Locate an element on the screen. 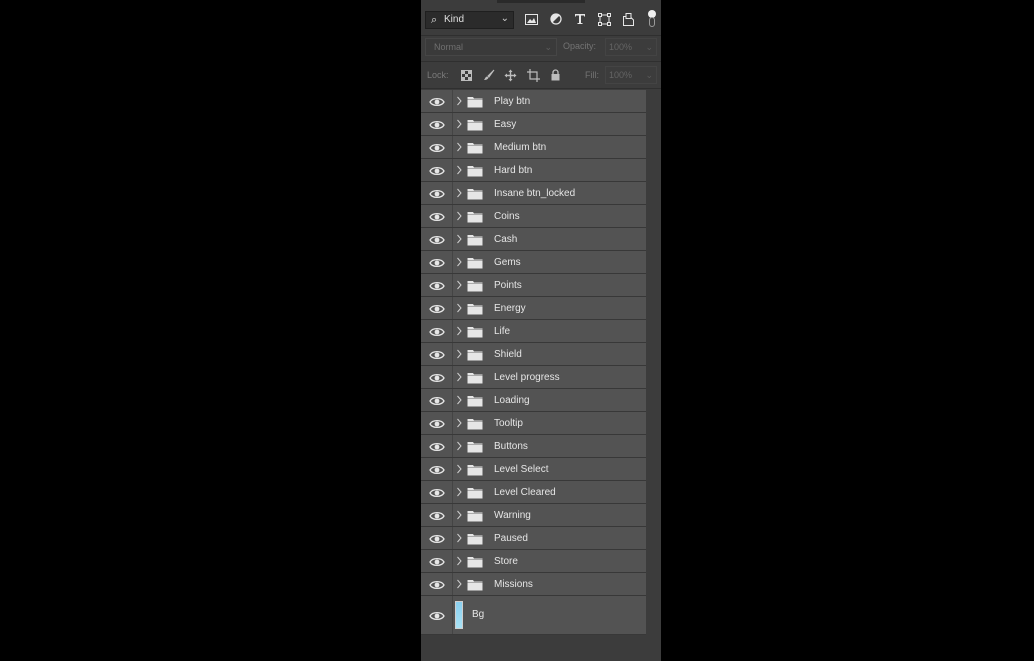 This screenshot has height=661, width=1034. layer-group-row: Life is located at coordinates (533, 331).